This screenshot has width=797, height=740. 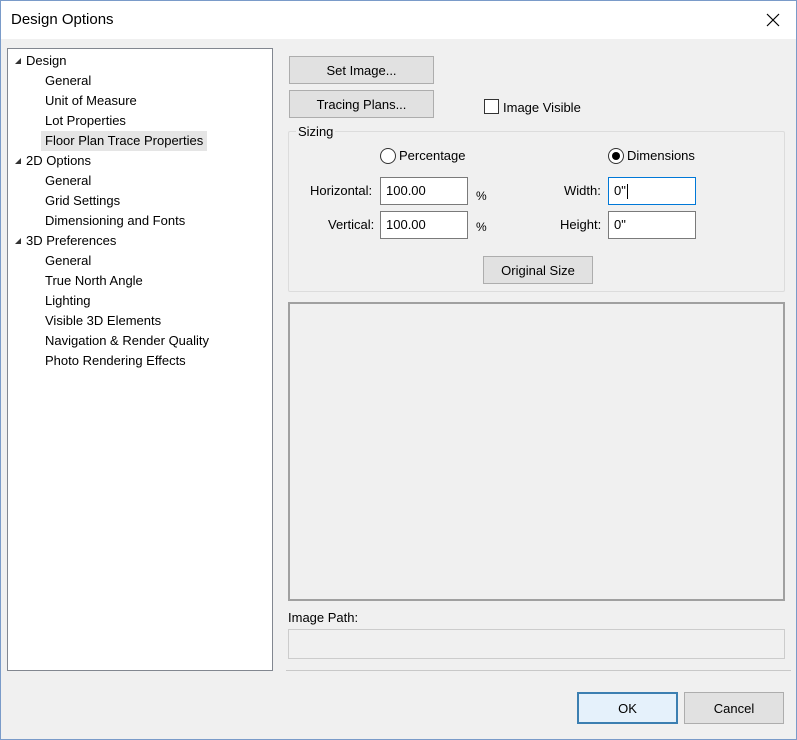 I want to click on vertical-unit: %, so click(x=481, y=227).